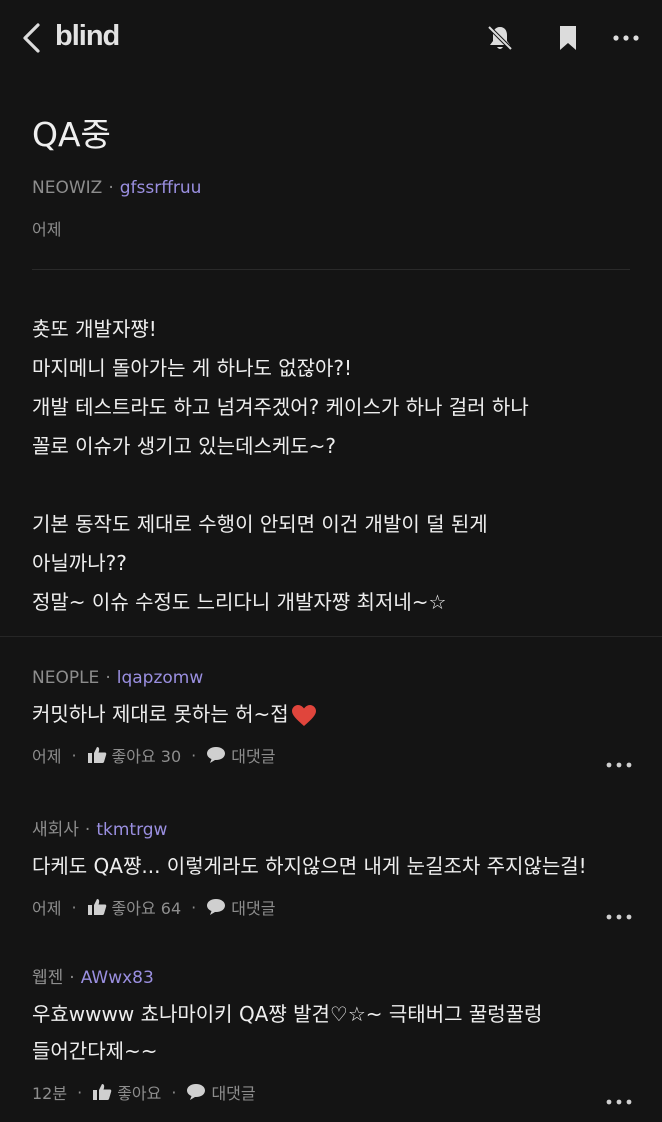 This screenshot has width=662, height=1122. Describe the element at coordinates (280, 407) in the screenshot. I see `body-line: 개발 테스트라도 하고 넘겨주겠어? 케이스가 하나 걸러 하나` at that location.